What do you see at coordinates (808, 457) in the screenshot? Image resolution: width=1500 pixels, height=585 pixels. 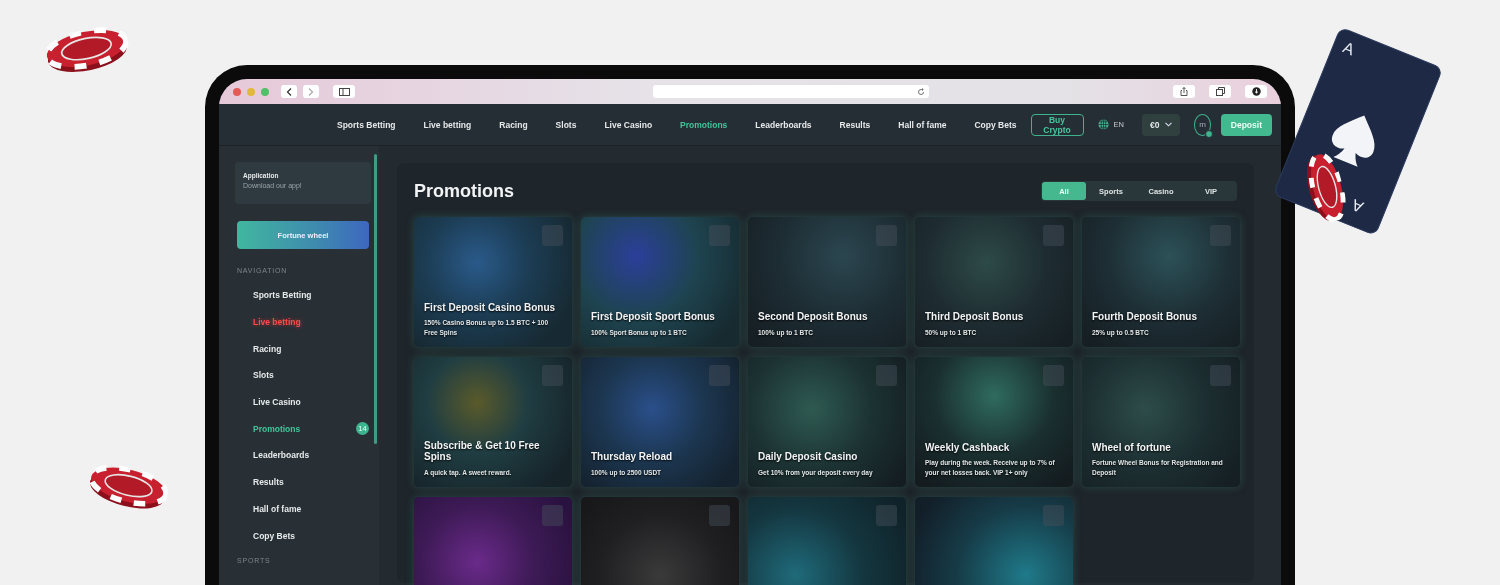 I see `promo-title: Daily Deposit Casino` at bounding box center [808, 457].